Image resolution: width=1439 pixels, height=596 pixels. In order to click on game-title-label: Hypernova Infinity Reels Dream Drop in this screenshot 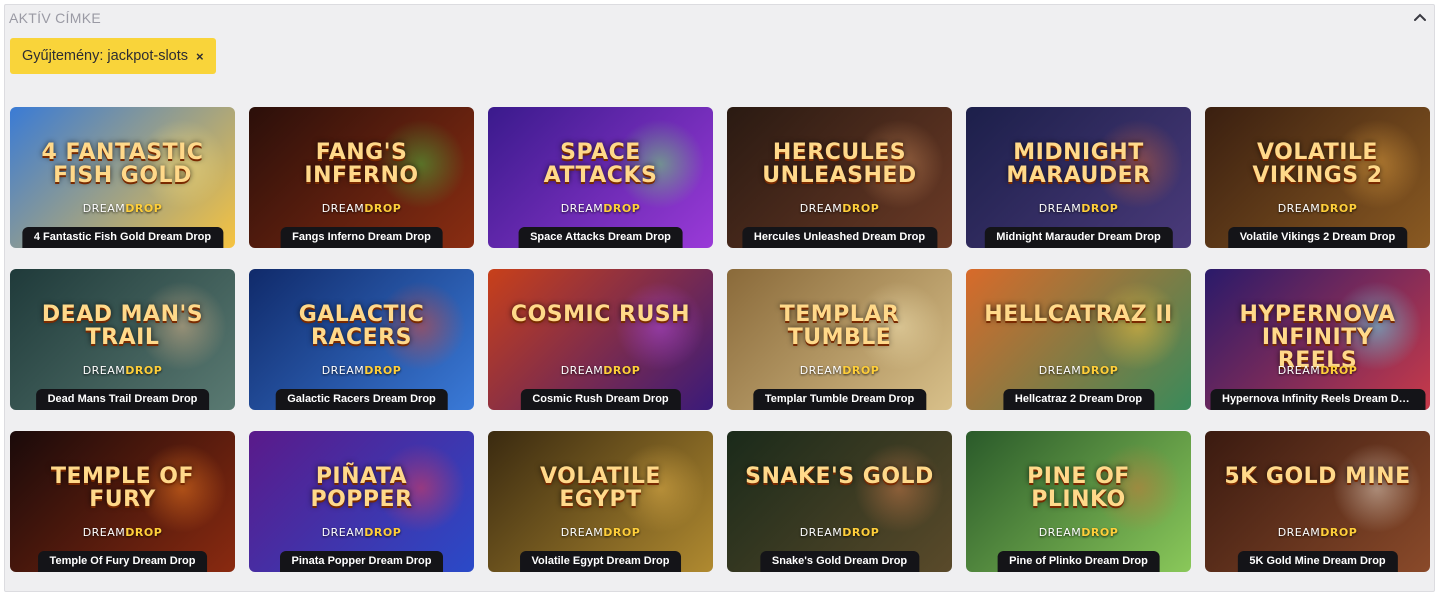, I will do `click(1317, 399)`.